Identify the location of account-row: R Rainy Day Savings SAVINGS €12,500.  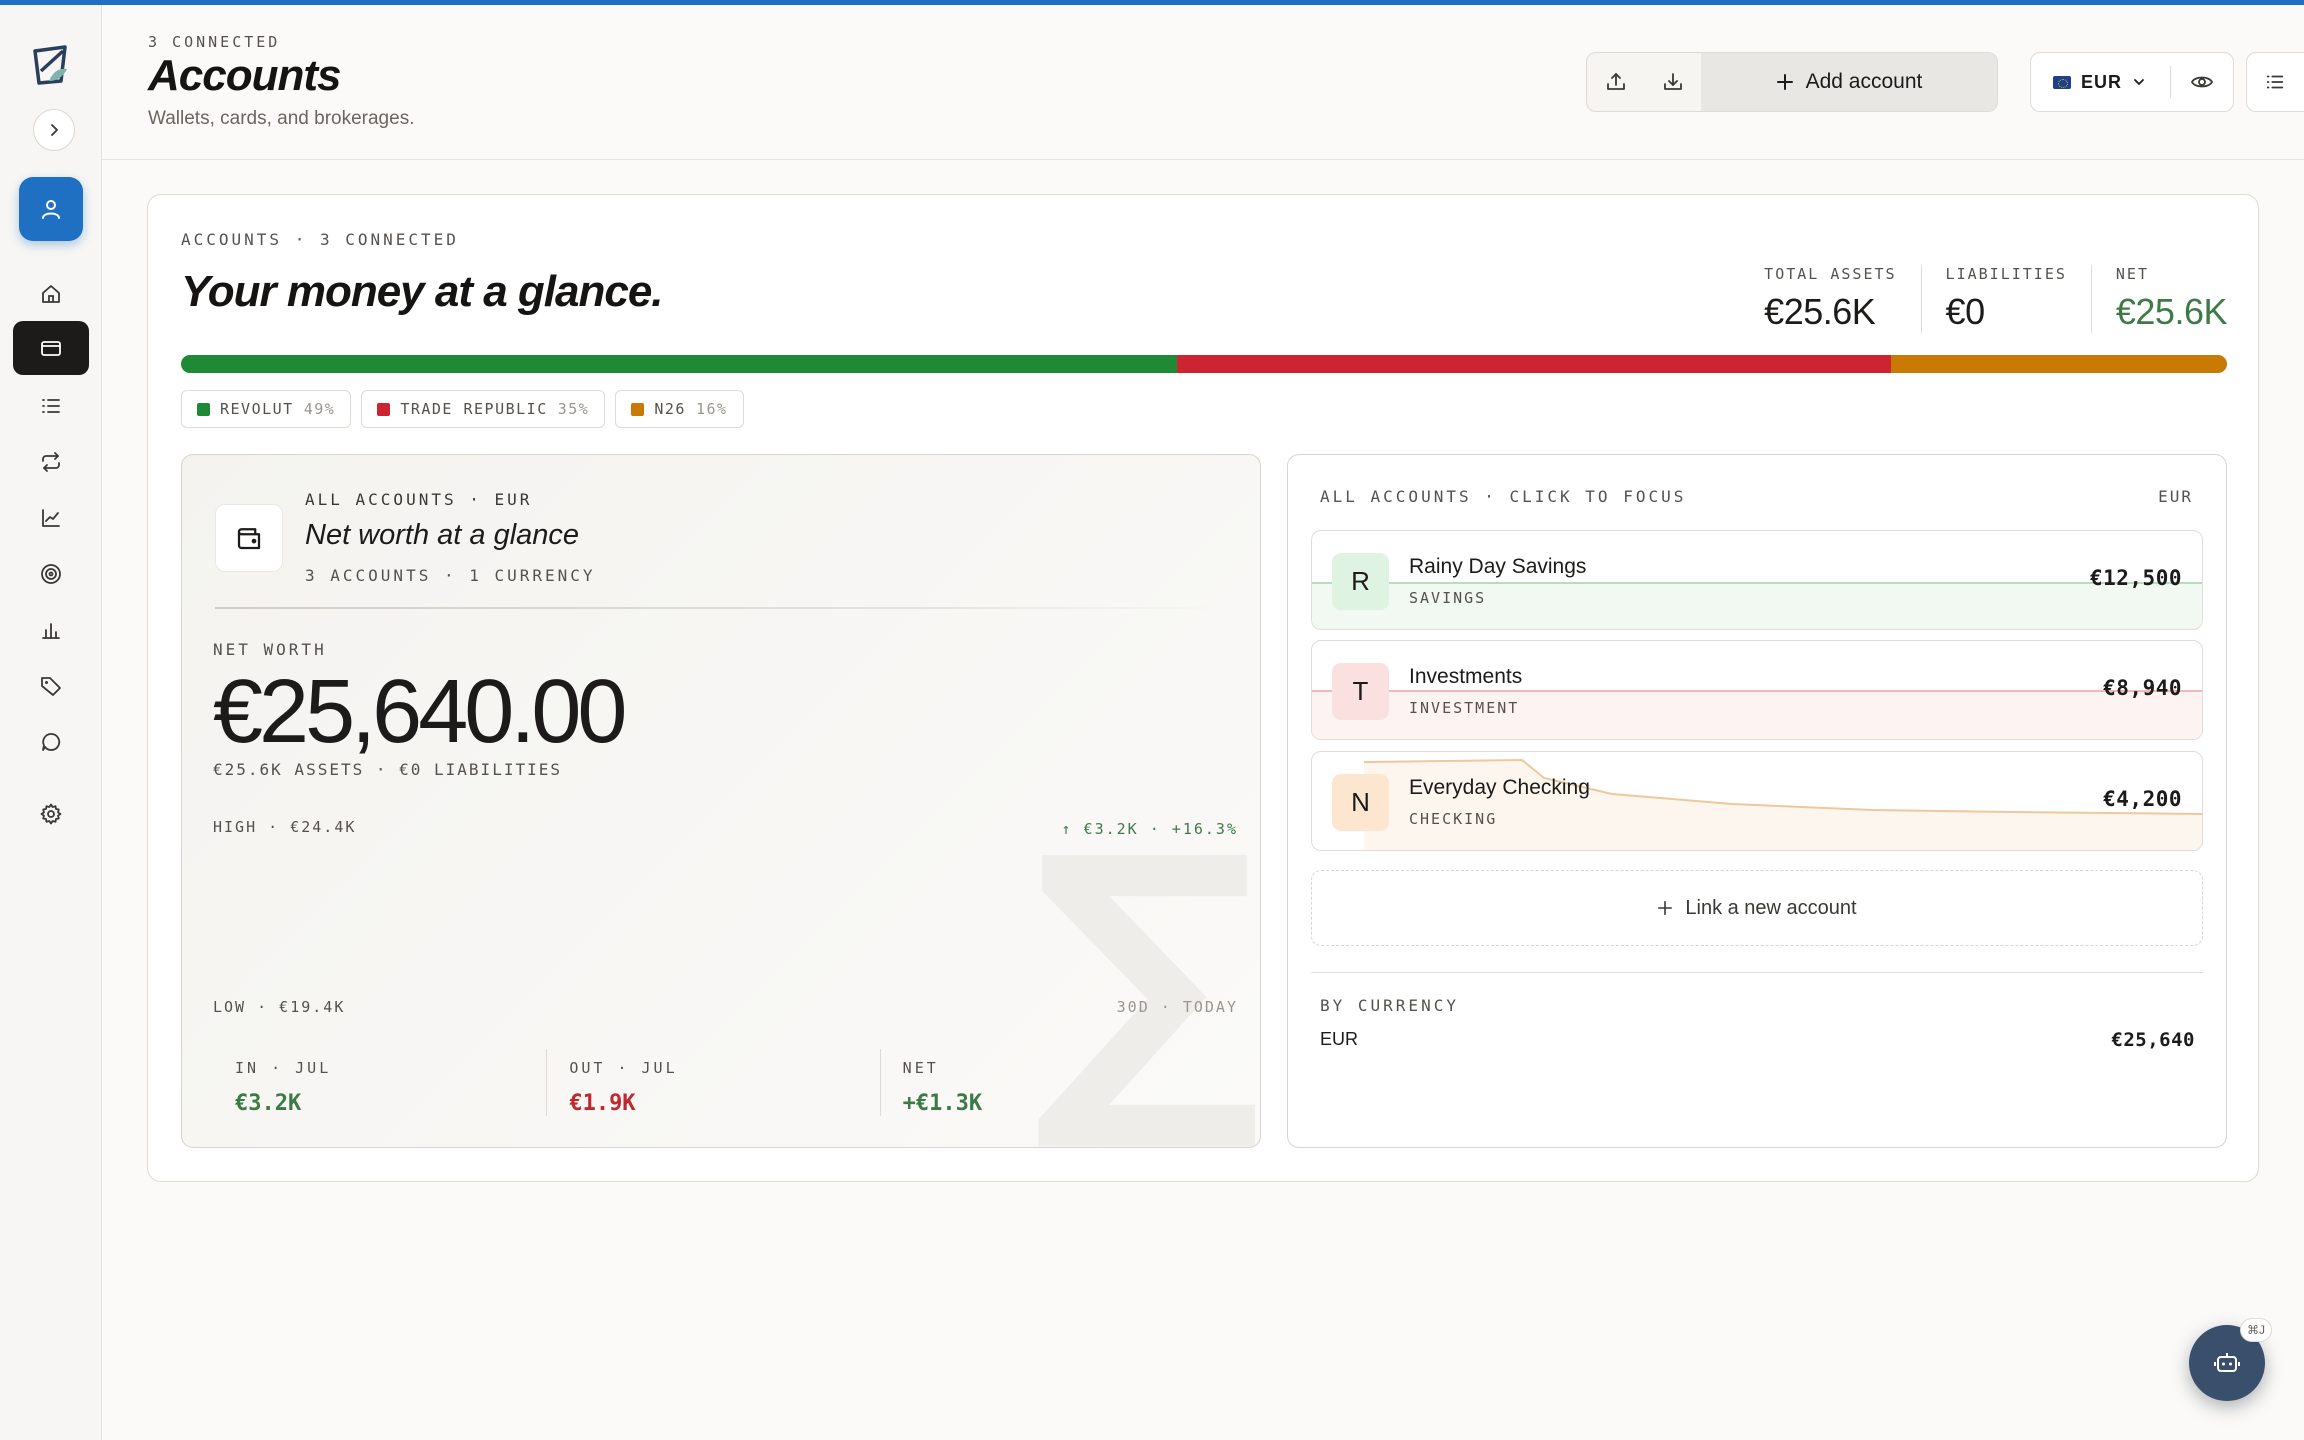
(1757, 580).